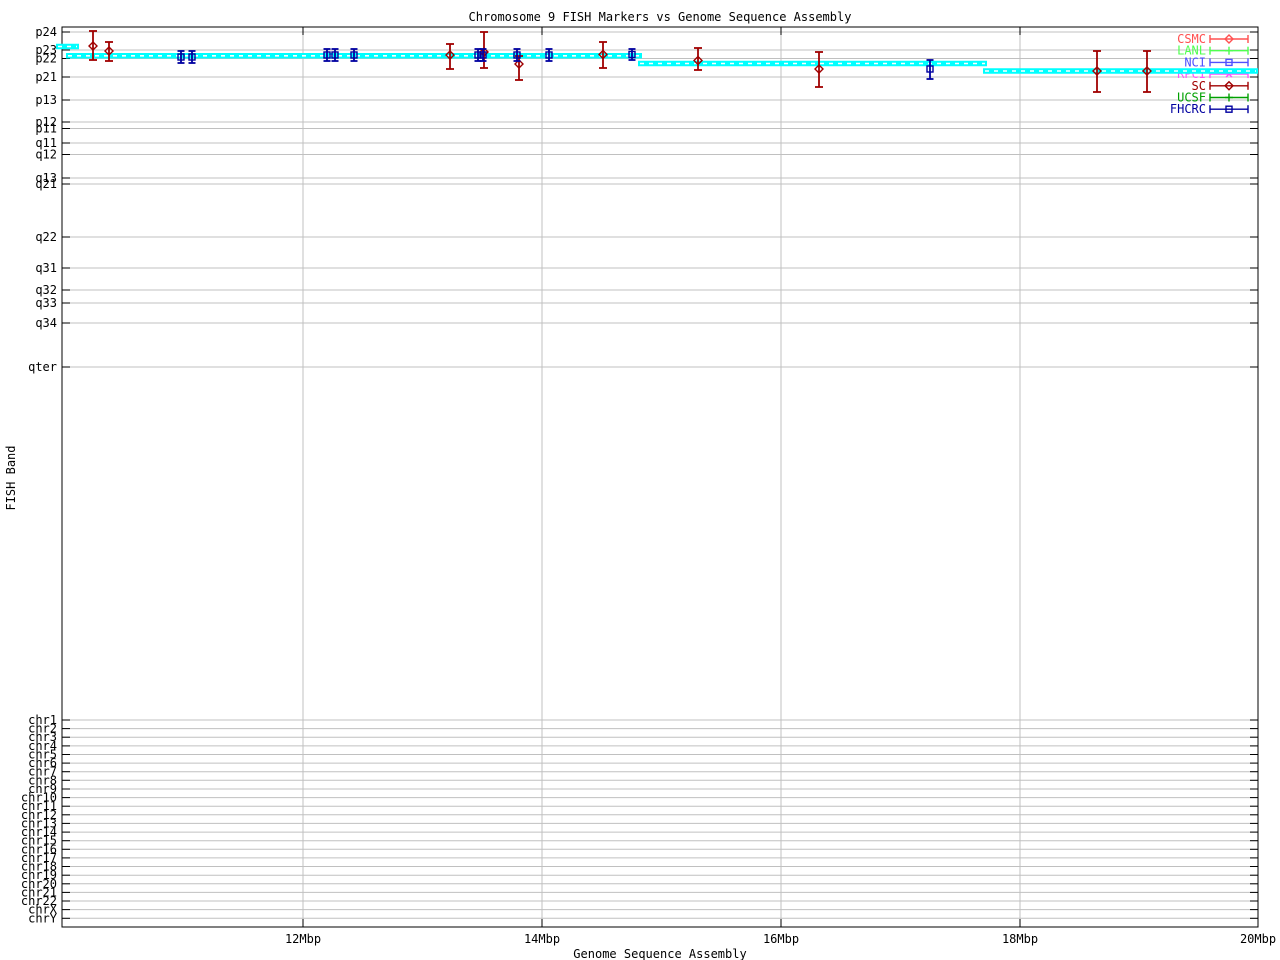 Image resolution: width=1280 pixels, height=960 pixels. Describe the element at coordinates (46, 184) in the screenshot. I see `band-label: q21` at that location.